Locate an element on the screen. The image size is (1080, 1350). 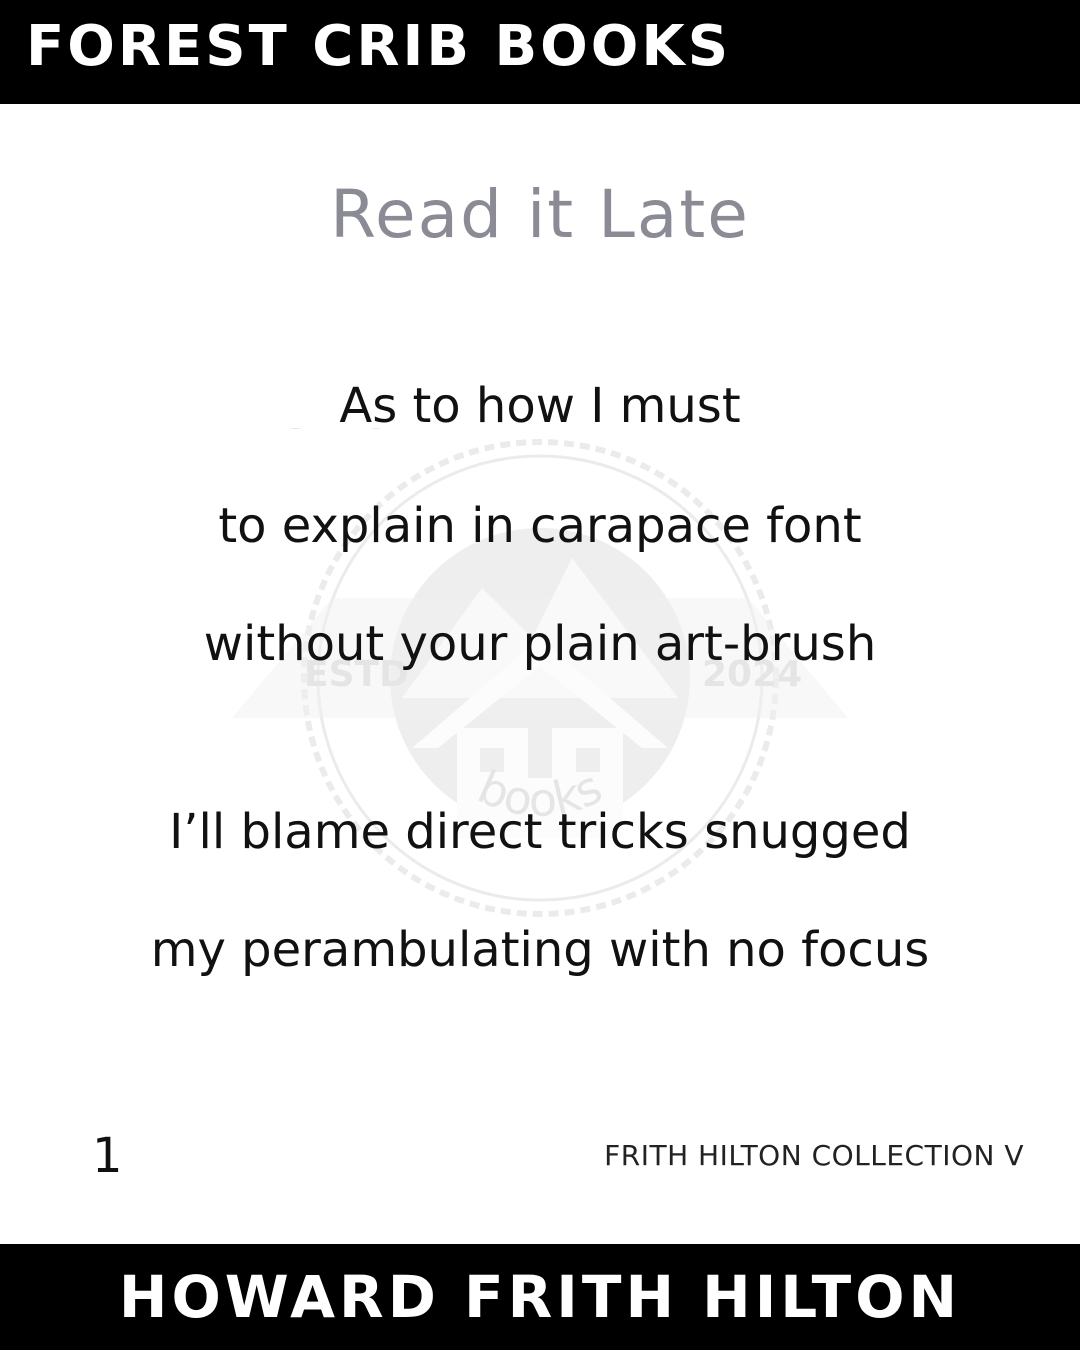
publisher-name: FOREST CRIB BOOKS is located at coordinates (379, 46).